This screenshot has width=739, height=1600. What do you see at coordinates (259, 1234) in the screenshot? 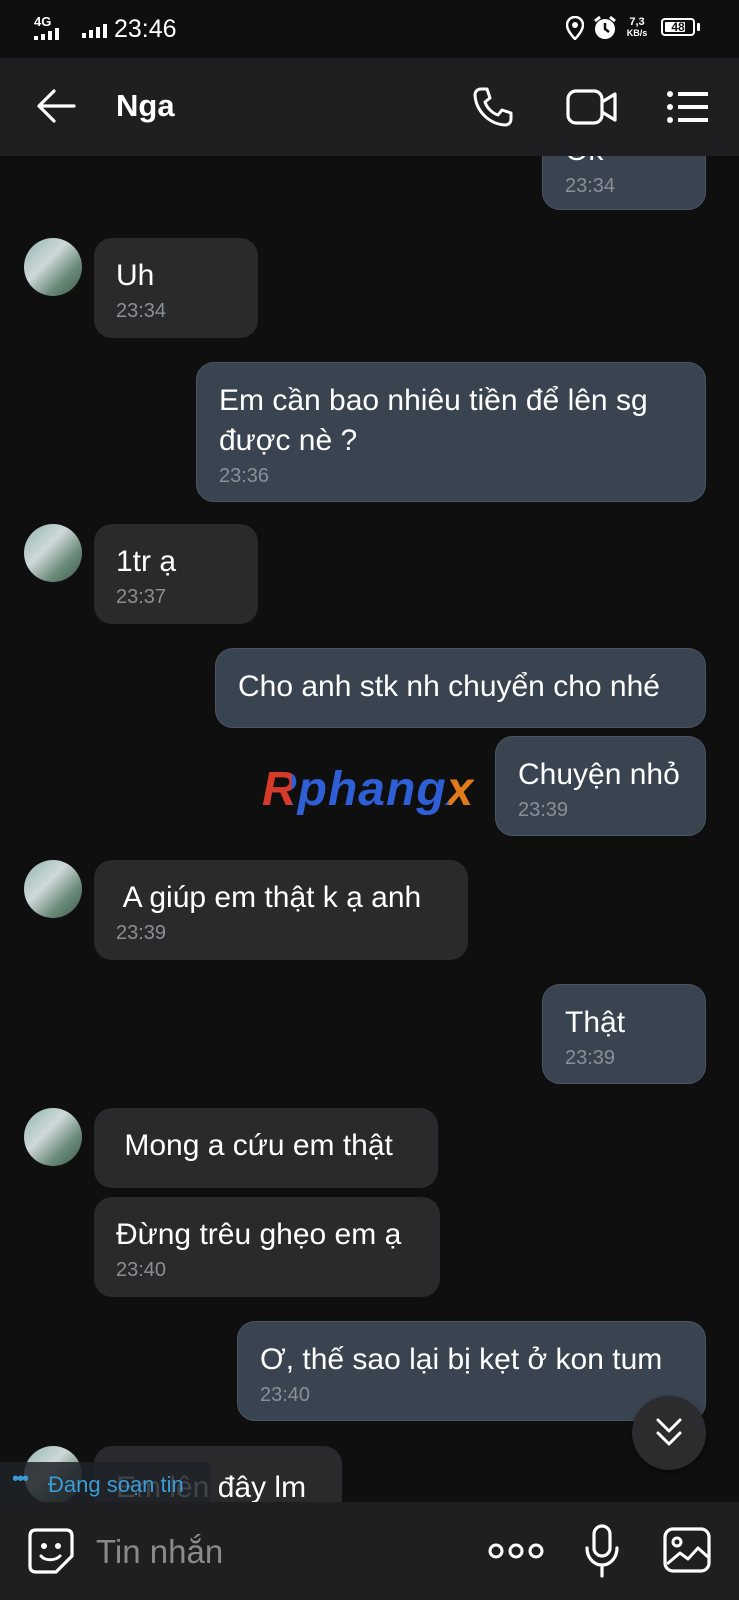
I see `message-text: Đừng trêu ghẹo em ạ` at bounding box center [259, 1234].